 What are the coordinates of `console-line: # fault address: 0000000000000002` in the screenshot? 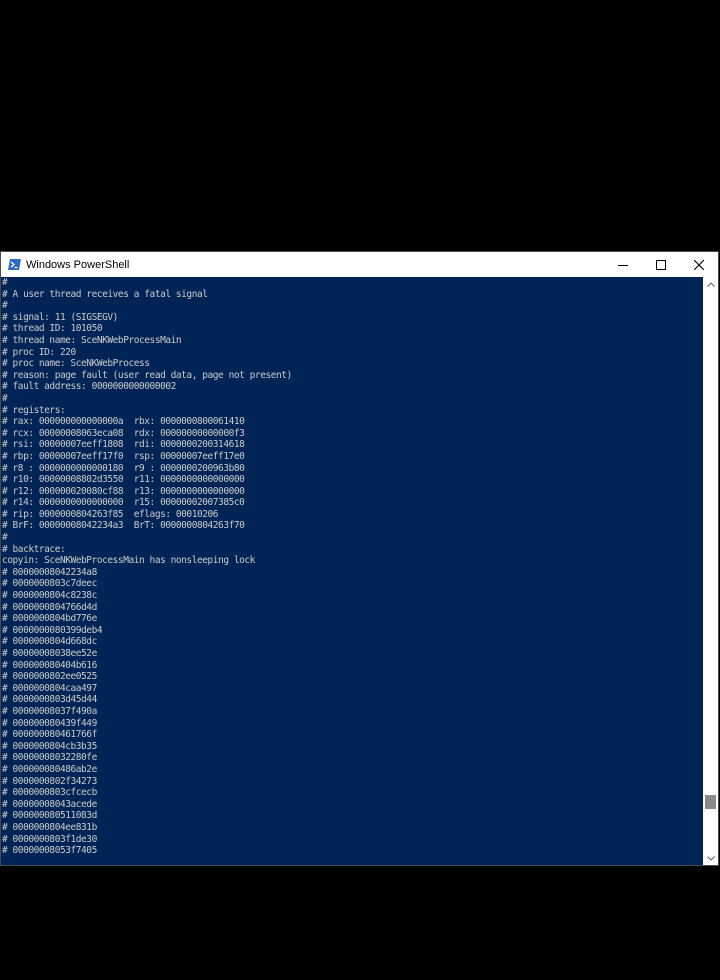 It's located at (89, 387).